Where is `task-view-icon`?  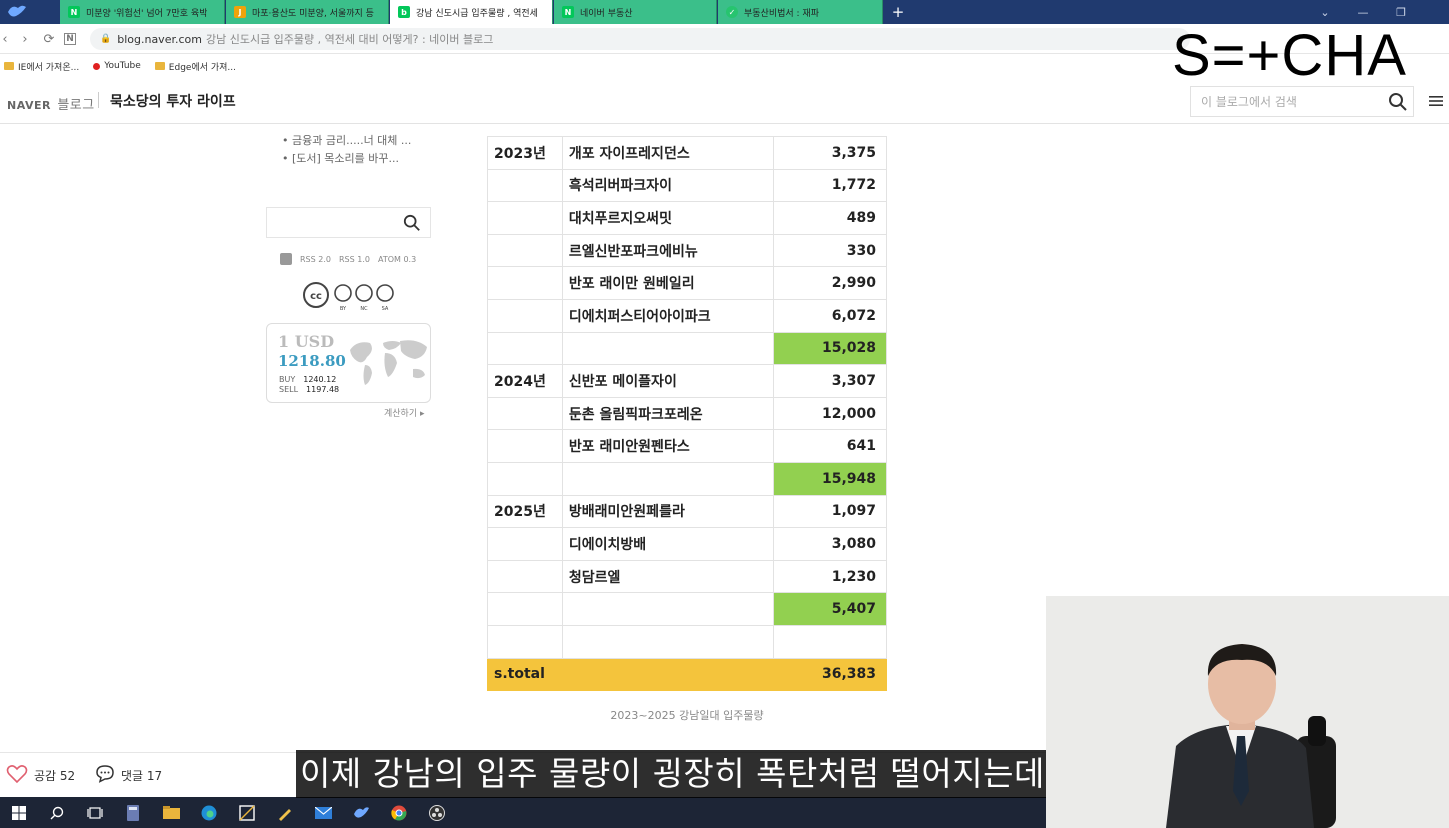
task-view-icon is located at coordinates (95, 812).